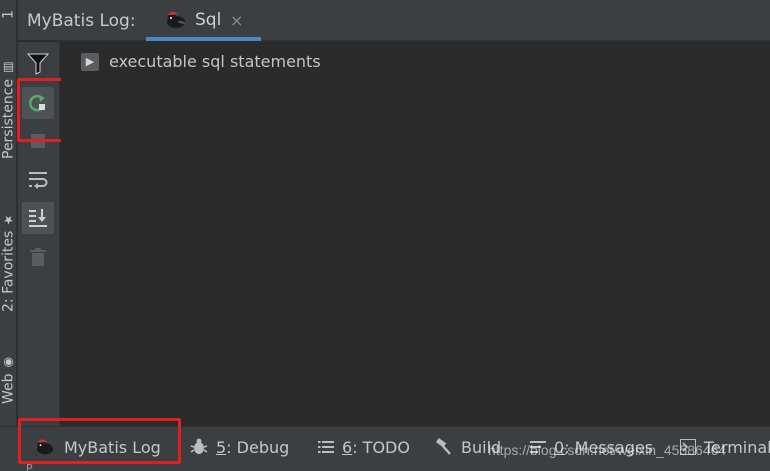 This screenshot has width=770, height=471. I want to click on side-tab-persistence: Persistence ▤, so click(8, 110).